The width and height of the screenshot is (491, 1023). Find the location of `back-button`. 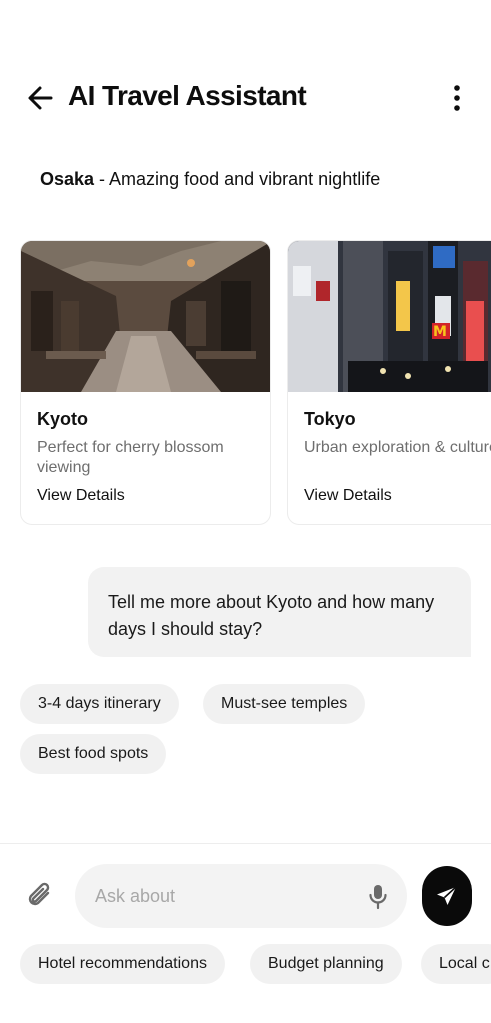

back-button is located at coordinates (41, 98).